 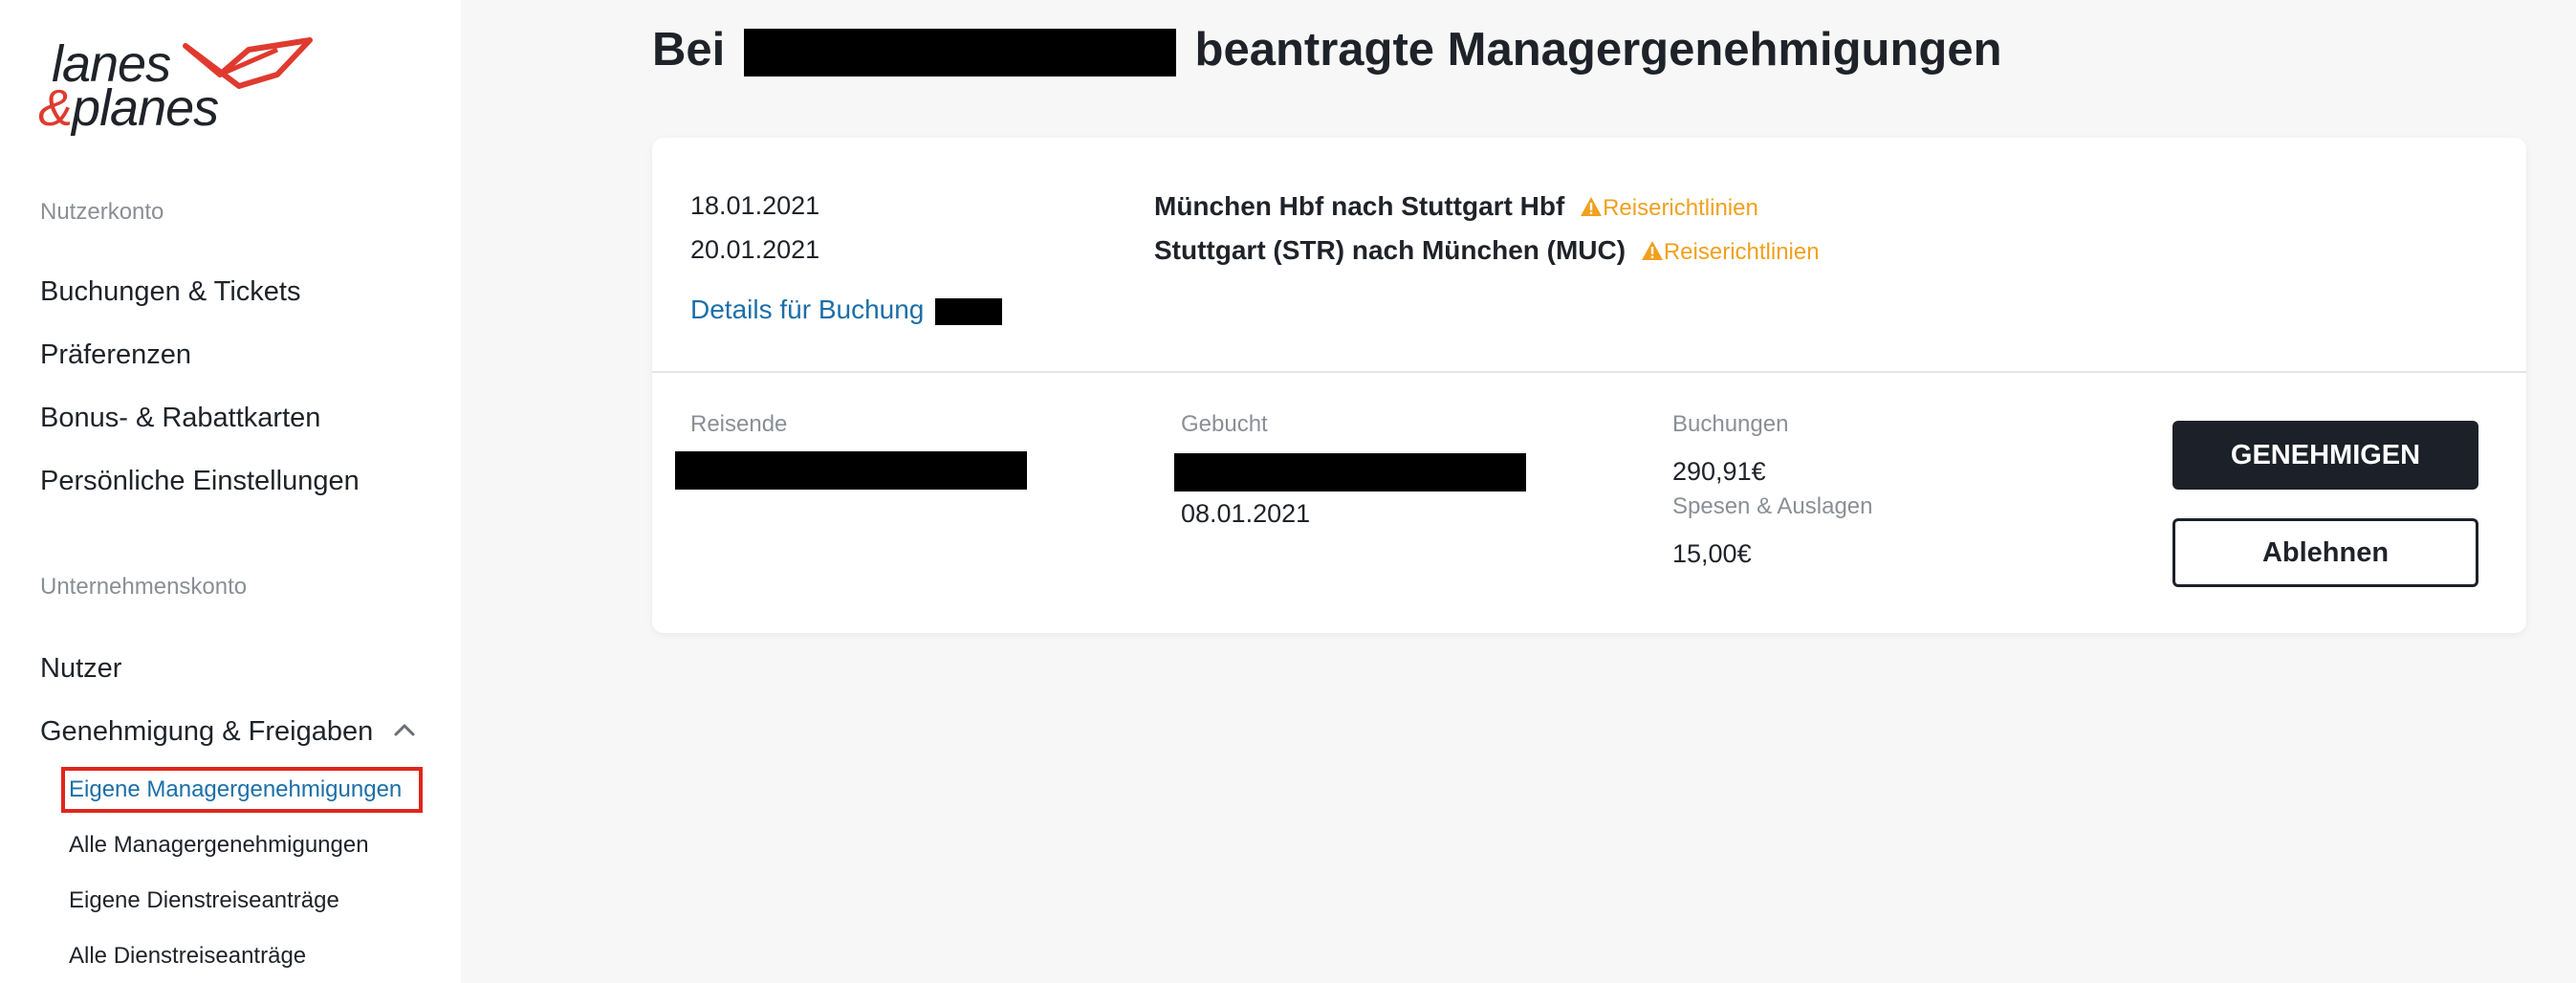 I want to click on policy-warning-2: Reiserichtlinien, so click(x=1730, y=252).